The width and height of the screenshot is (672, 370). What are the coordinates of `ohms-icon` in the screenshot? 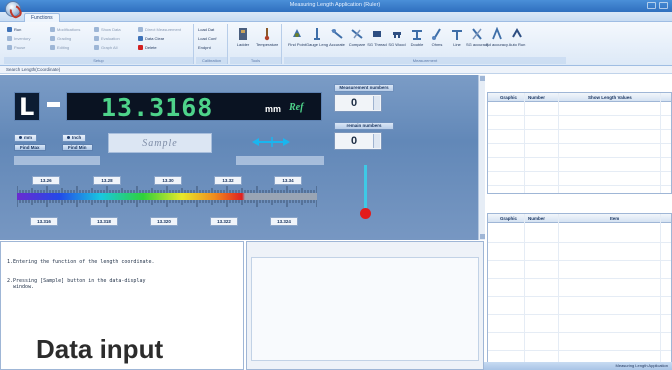 It's located at (436, 34).